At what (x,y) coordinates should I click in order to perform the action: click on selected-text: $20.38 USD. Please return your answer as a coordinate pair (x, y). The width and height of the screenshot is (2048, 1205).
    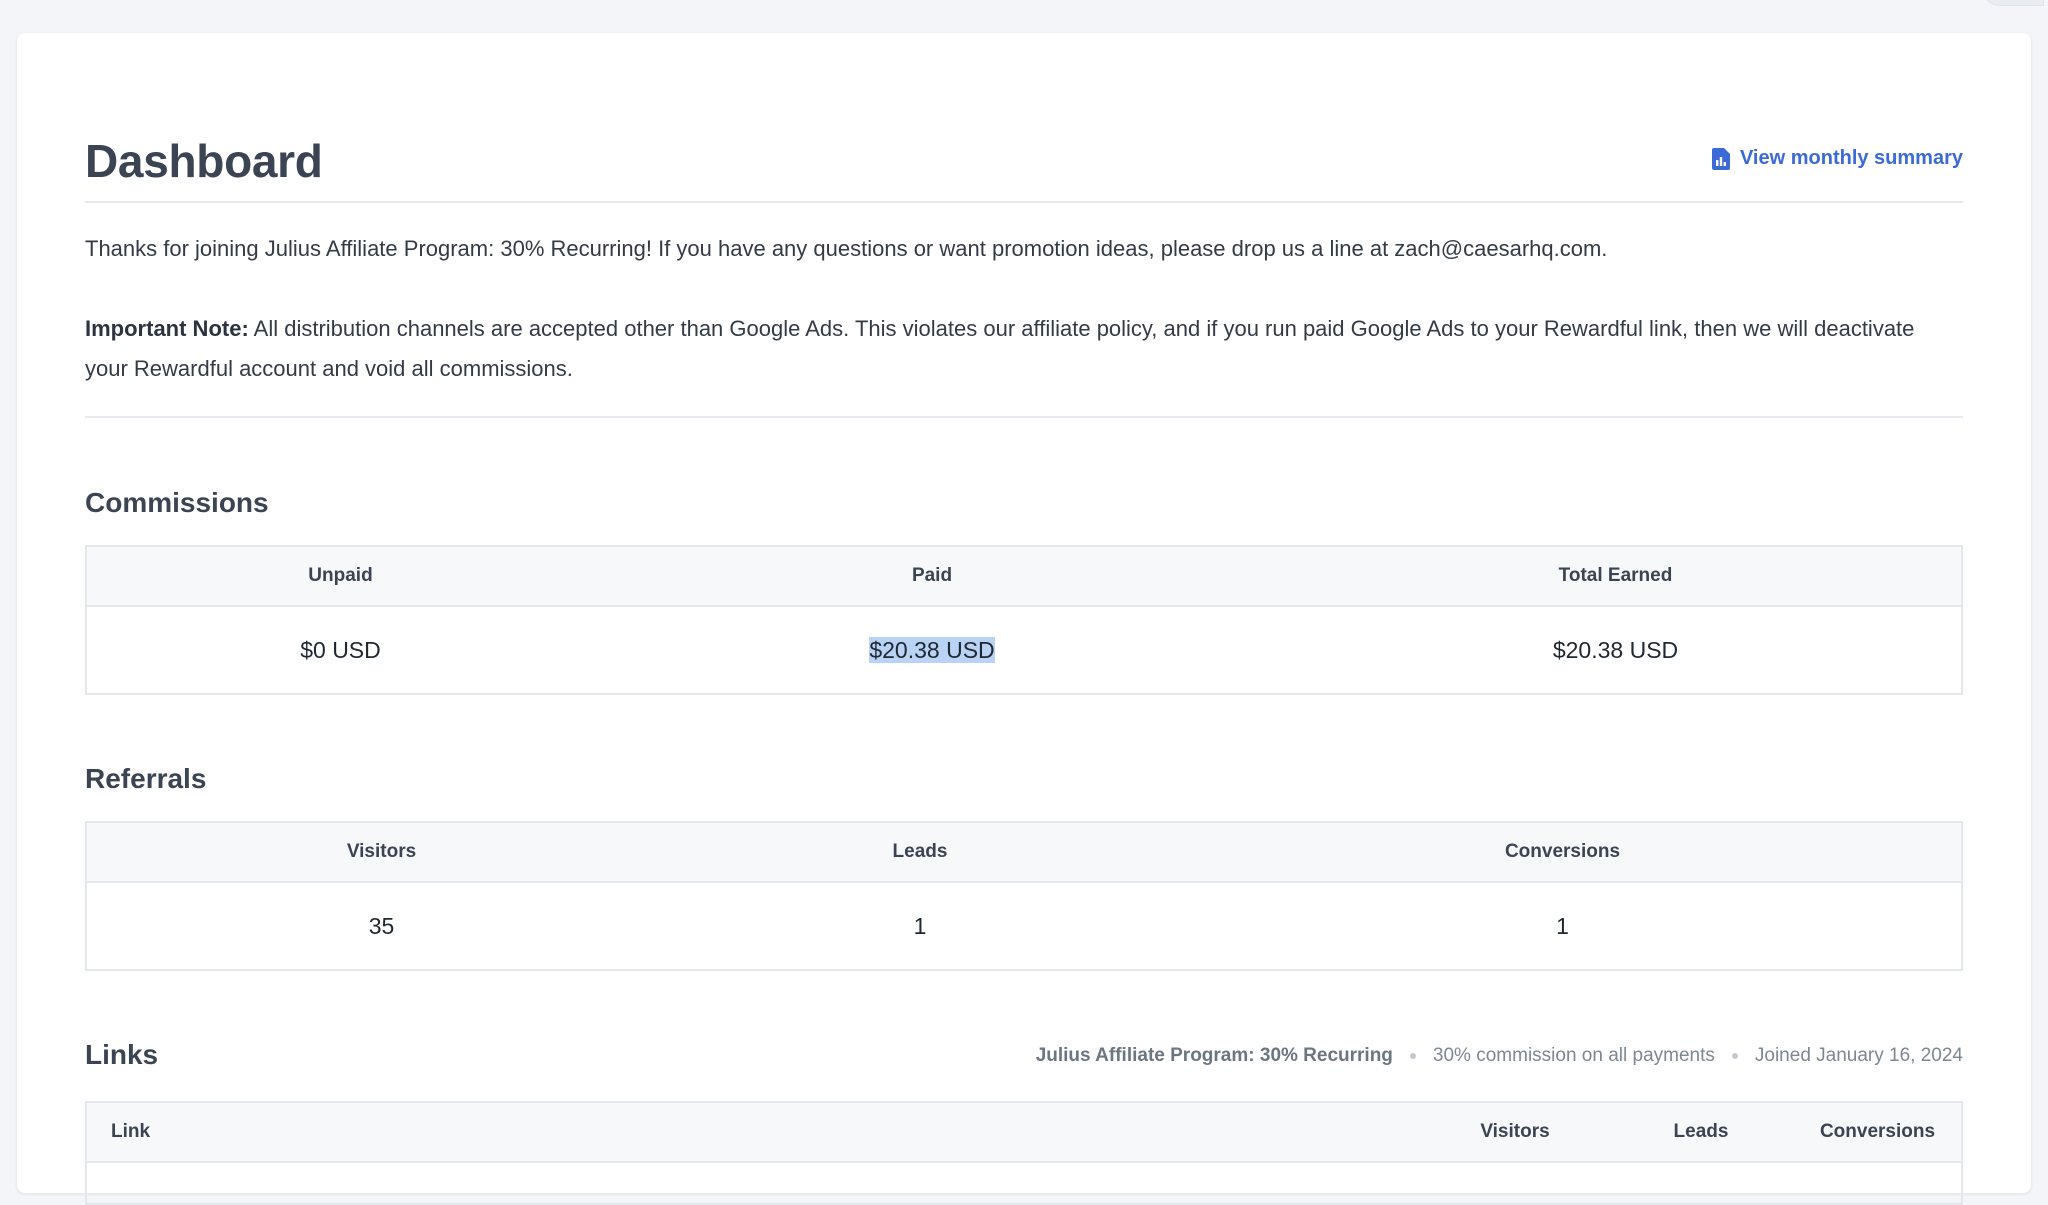
    Looking at the image, I should click on (932, 649).